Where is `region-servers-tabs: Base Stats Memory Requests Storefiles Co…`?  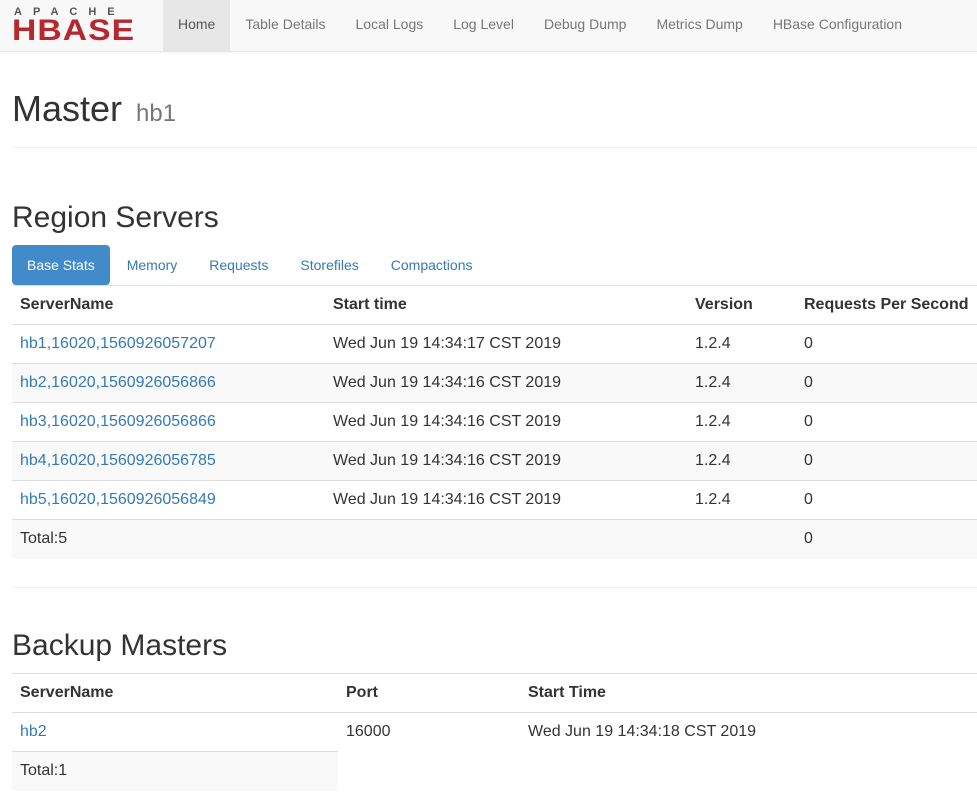
region-servers-tabs: Base Stats Memory Requests Storefiles Co… is located at coordinates (250, 265).